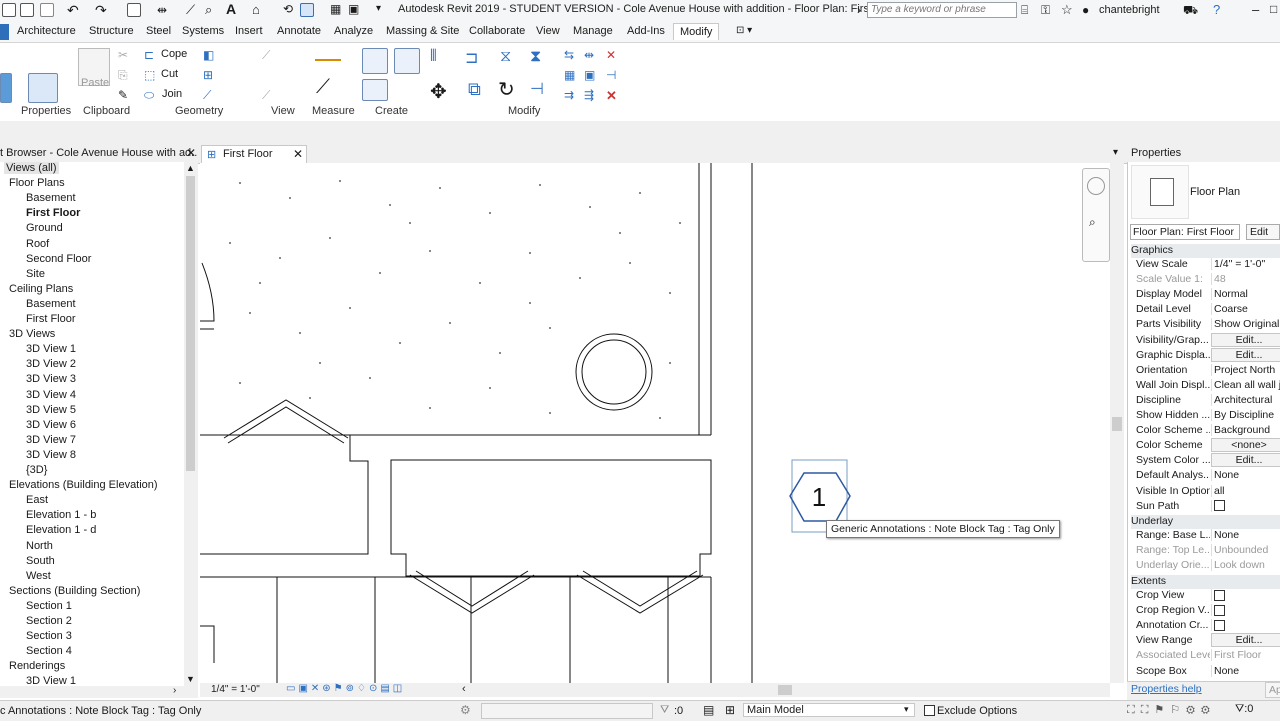 The width and height of the screenshot is (1280, 721). I want to click on override-icon: ⟋, so click(266, 95).